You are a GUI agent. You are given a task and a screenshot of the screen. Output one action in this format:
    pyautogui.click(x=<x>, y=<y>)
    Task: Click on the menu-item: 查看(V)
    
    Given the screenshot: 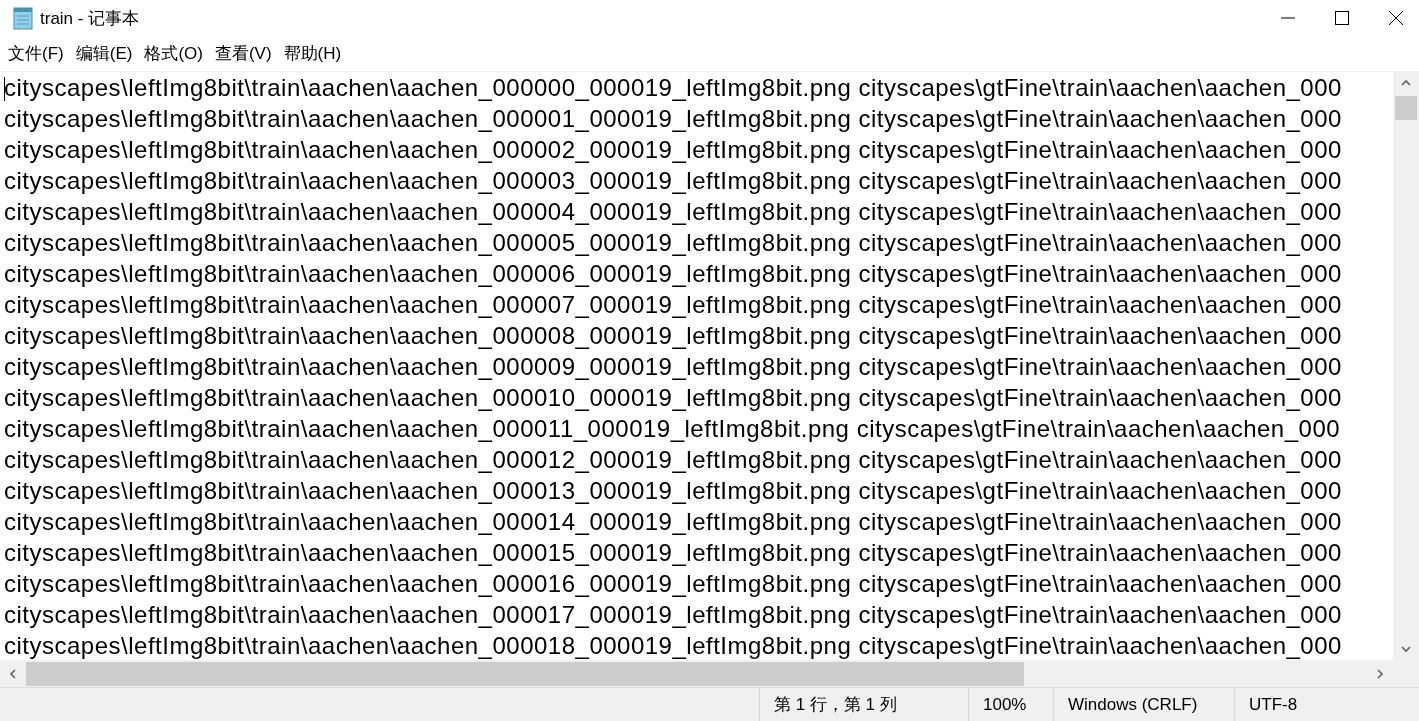 What is the action you would take?
    pyautogui.click(x=243, y=53)
    